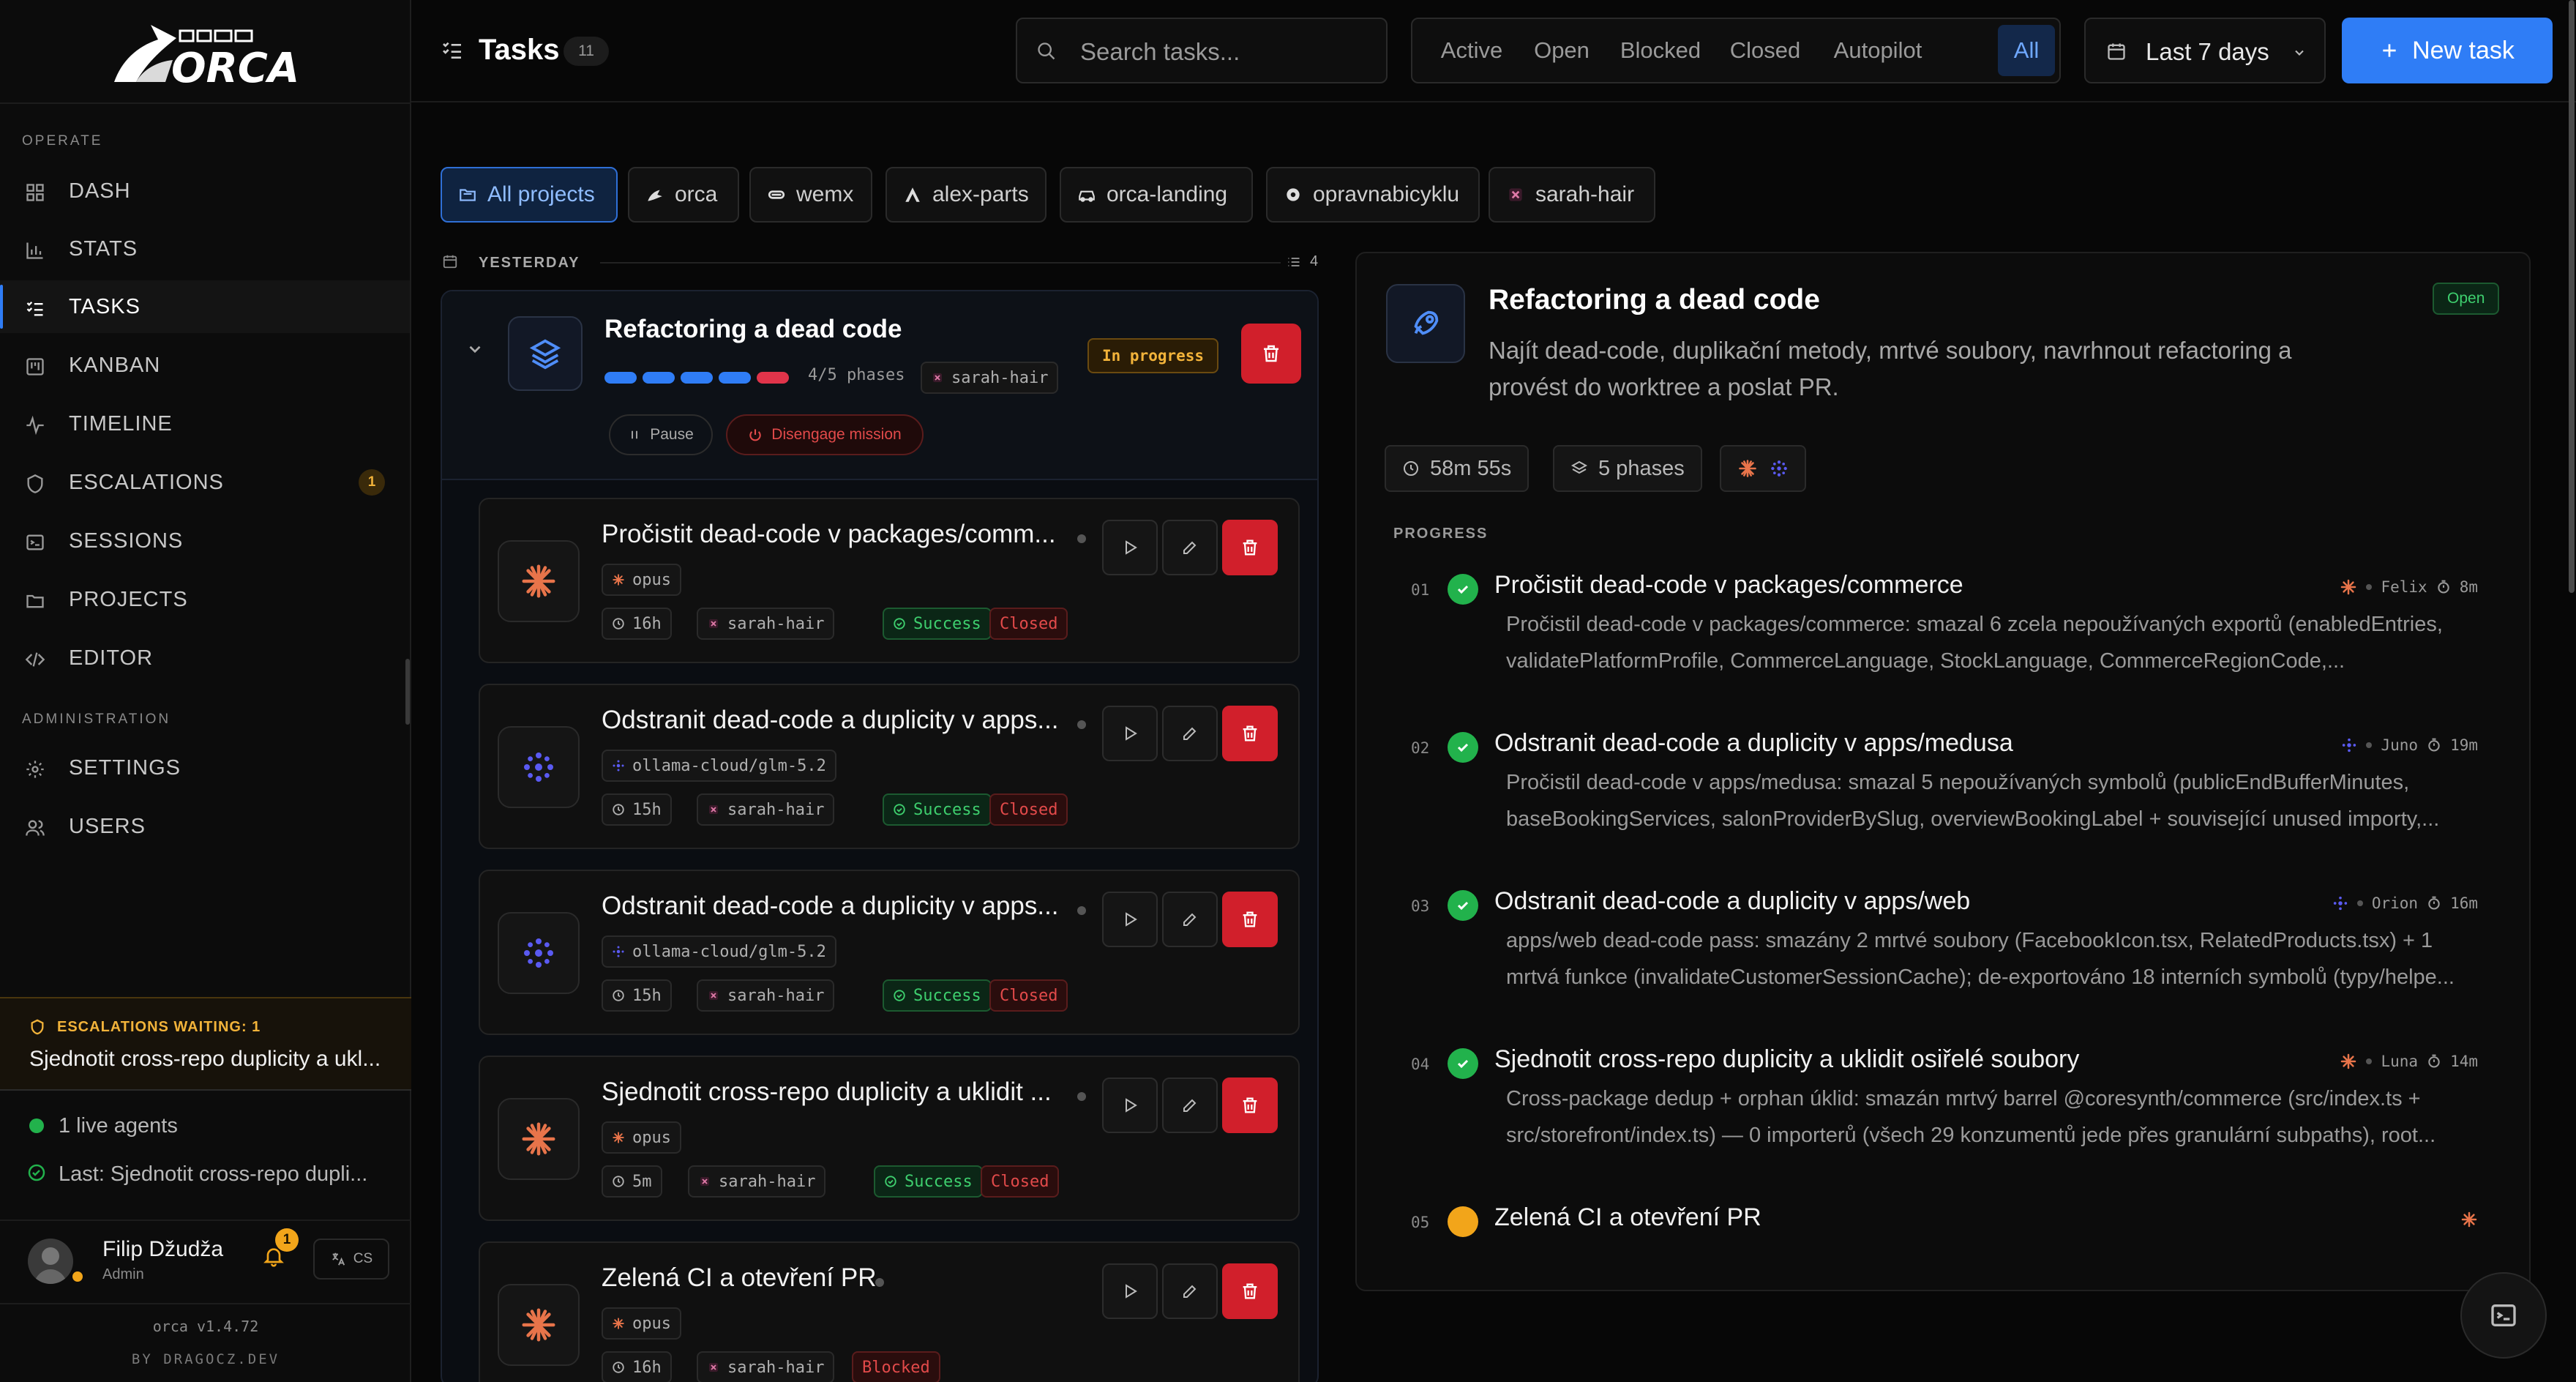  Describe the element at coordinates (776, 194) in the screenshot. I see `link-icon` at that location.